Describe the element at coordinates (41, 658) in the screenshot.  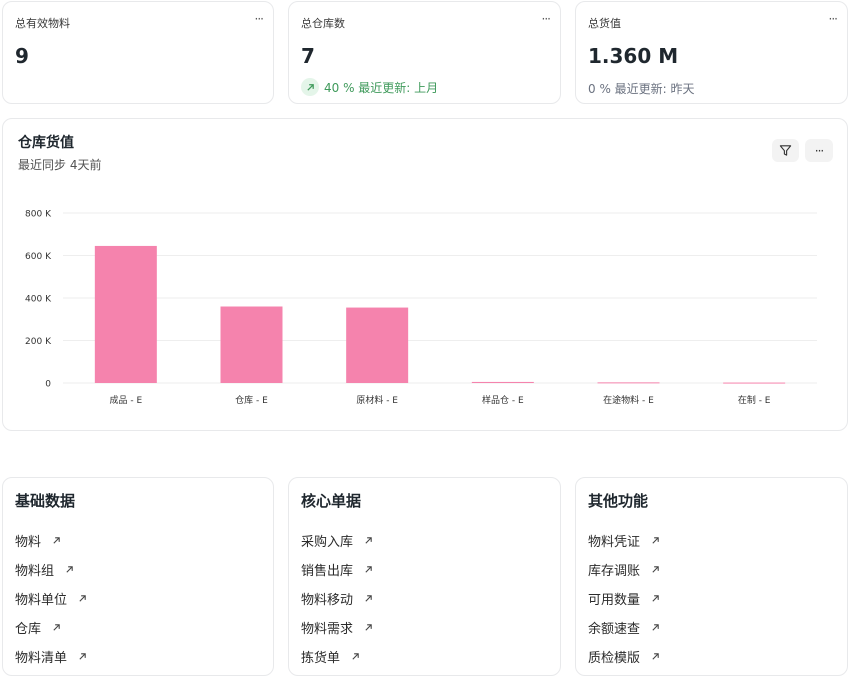
I see `link-item-label: 物料清单` at that location.